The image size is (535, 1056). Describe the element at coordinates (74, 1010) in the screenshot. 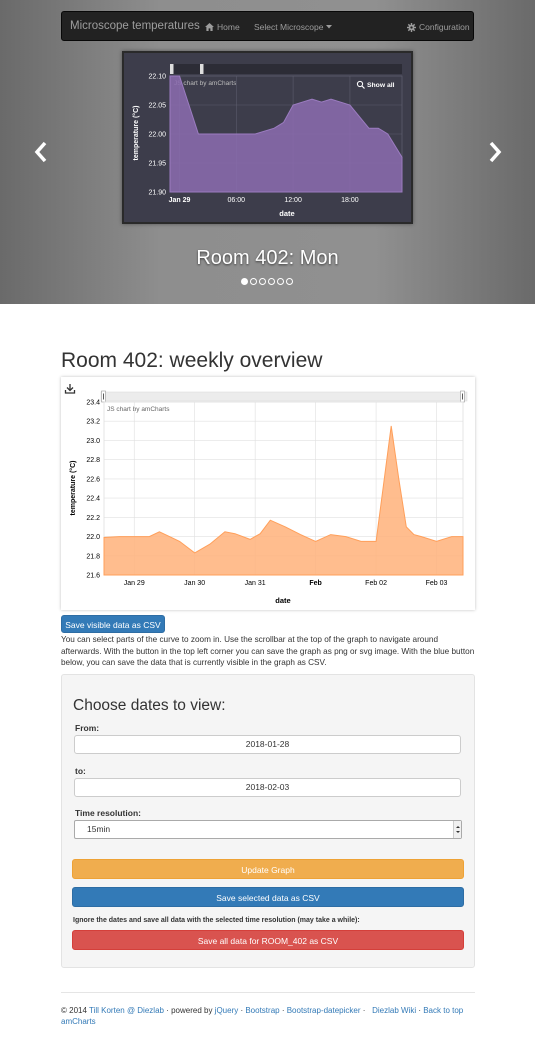

I see `footer-copyright: © 2014` at that location.